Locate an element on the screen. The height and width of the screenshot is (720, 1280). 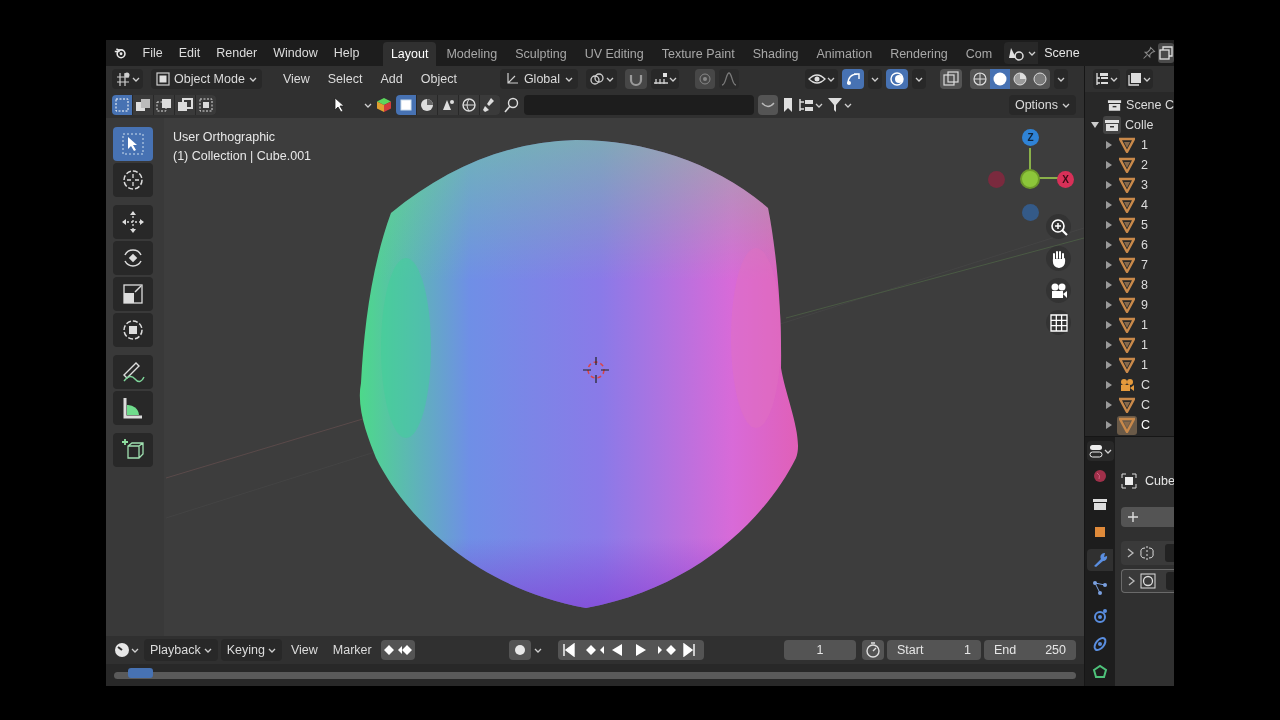
scrollbar is located at coordinates (595, 675).